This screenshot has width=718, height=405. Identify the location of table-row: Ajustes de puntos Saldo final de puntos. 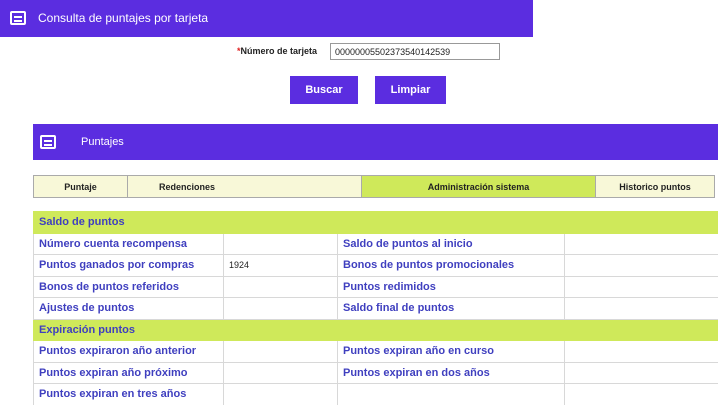
(375, 308).